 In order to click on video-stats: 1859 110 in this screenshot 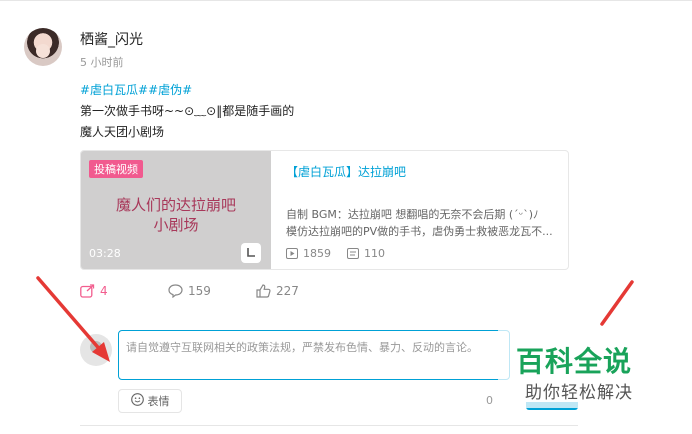, I will do `click(335, 253)`.